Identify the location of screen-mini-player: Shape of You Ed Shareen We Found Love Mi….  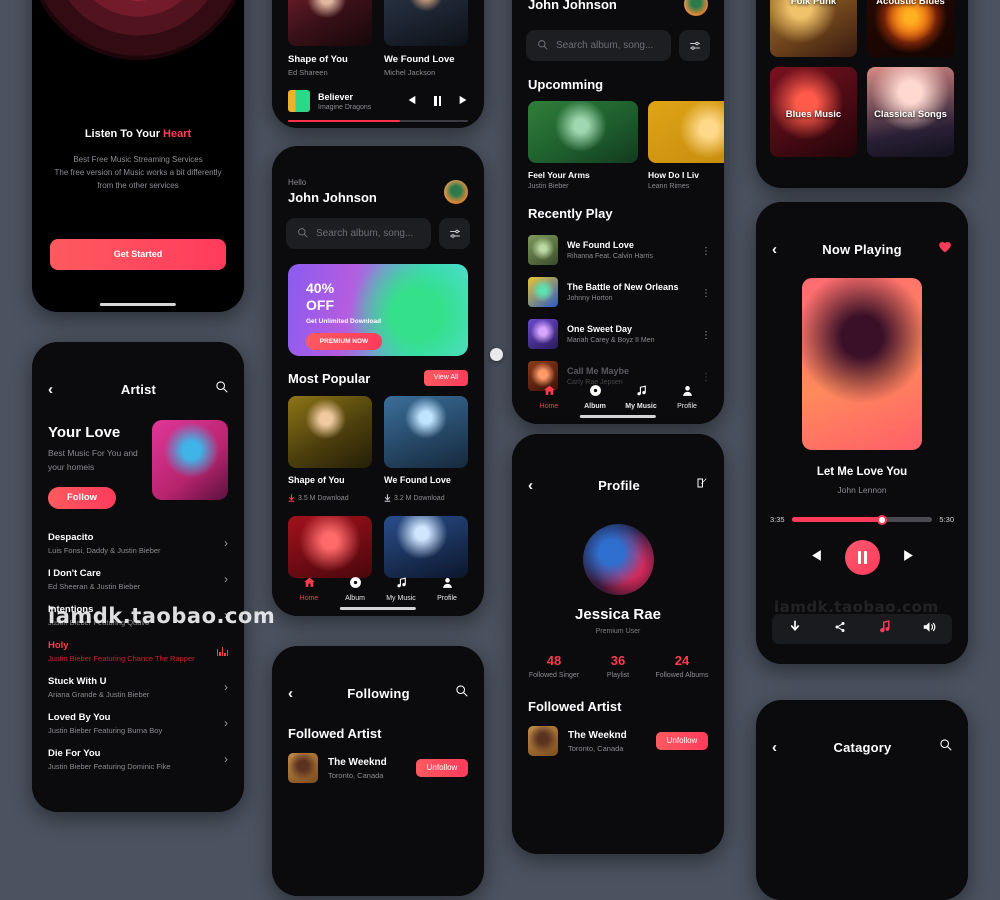
(378, 64).